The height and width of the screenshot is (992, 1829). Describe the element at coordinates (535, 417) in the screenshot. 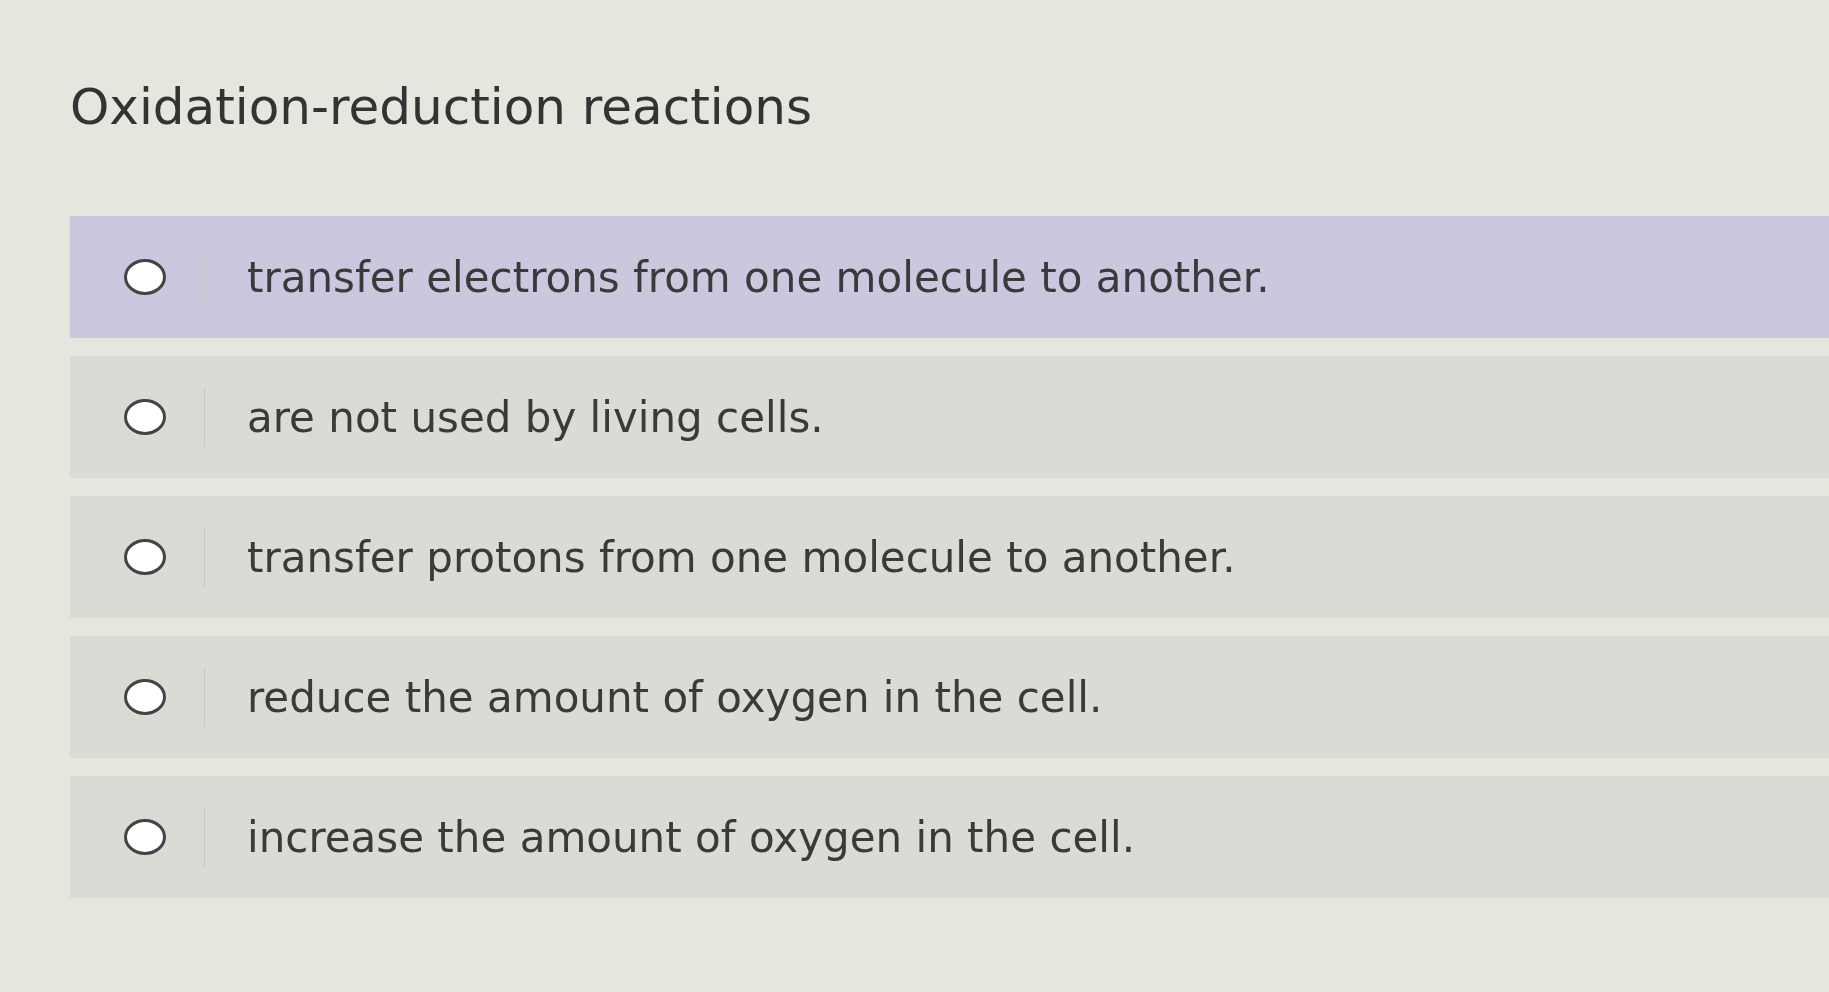

I see `option-text: are not used by living cells.` at that location.